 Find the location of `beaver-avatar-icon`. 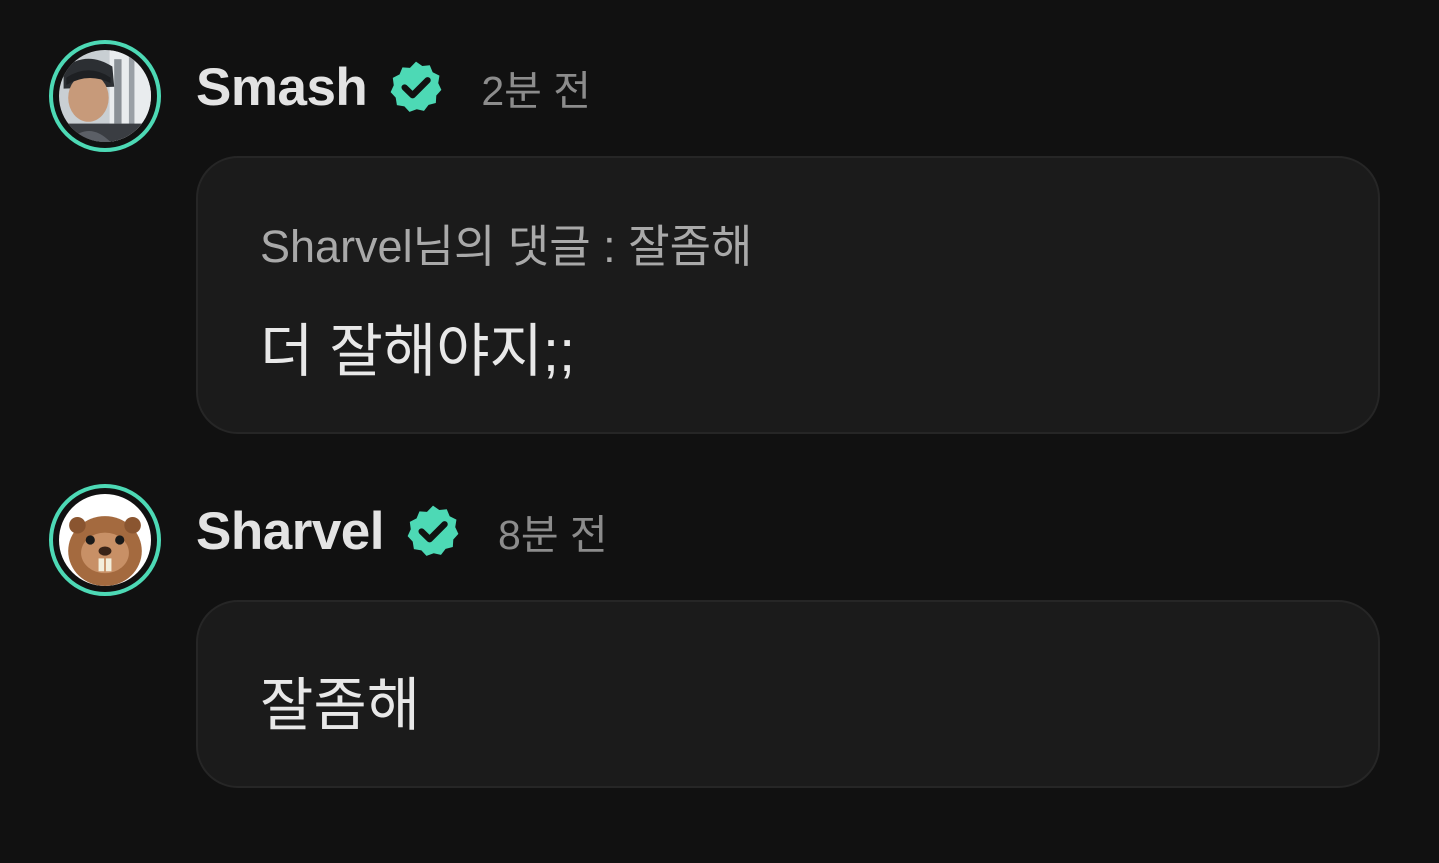

beaver-avatar-icon is located at coordinates (105, 540).